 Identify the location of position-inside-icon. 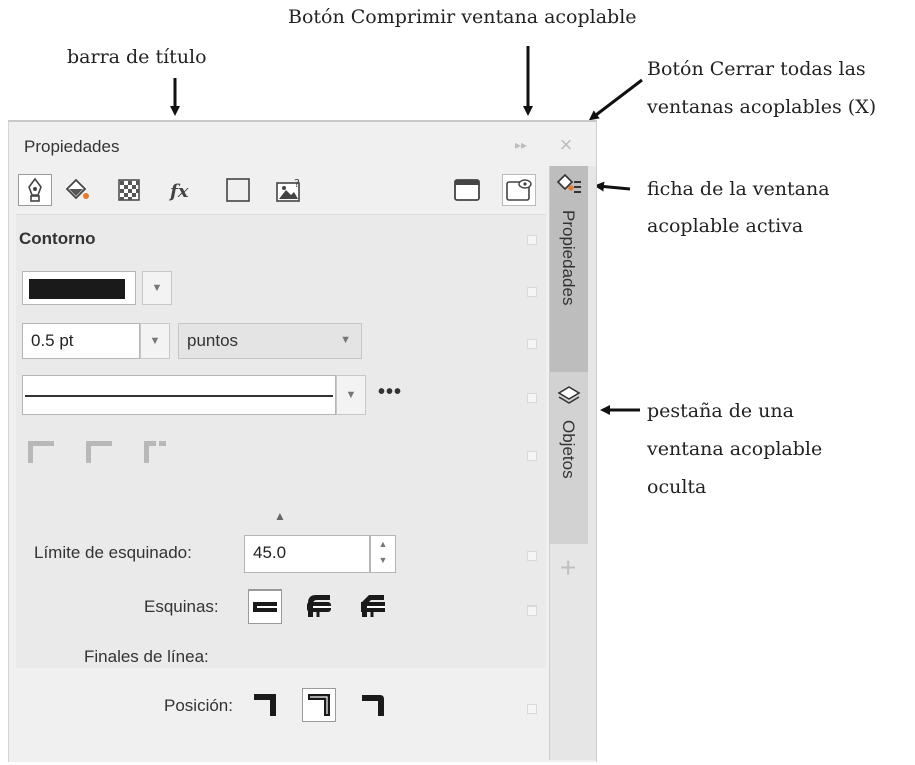
(373, 705).